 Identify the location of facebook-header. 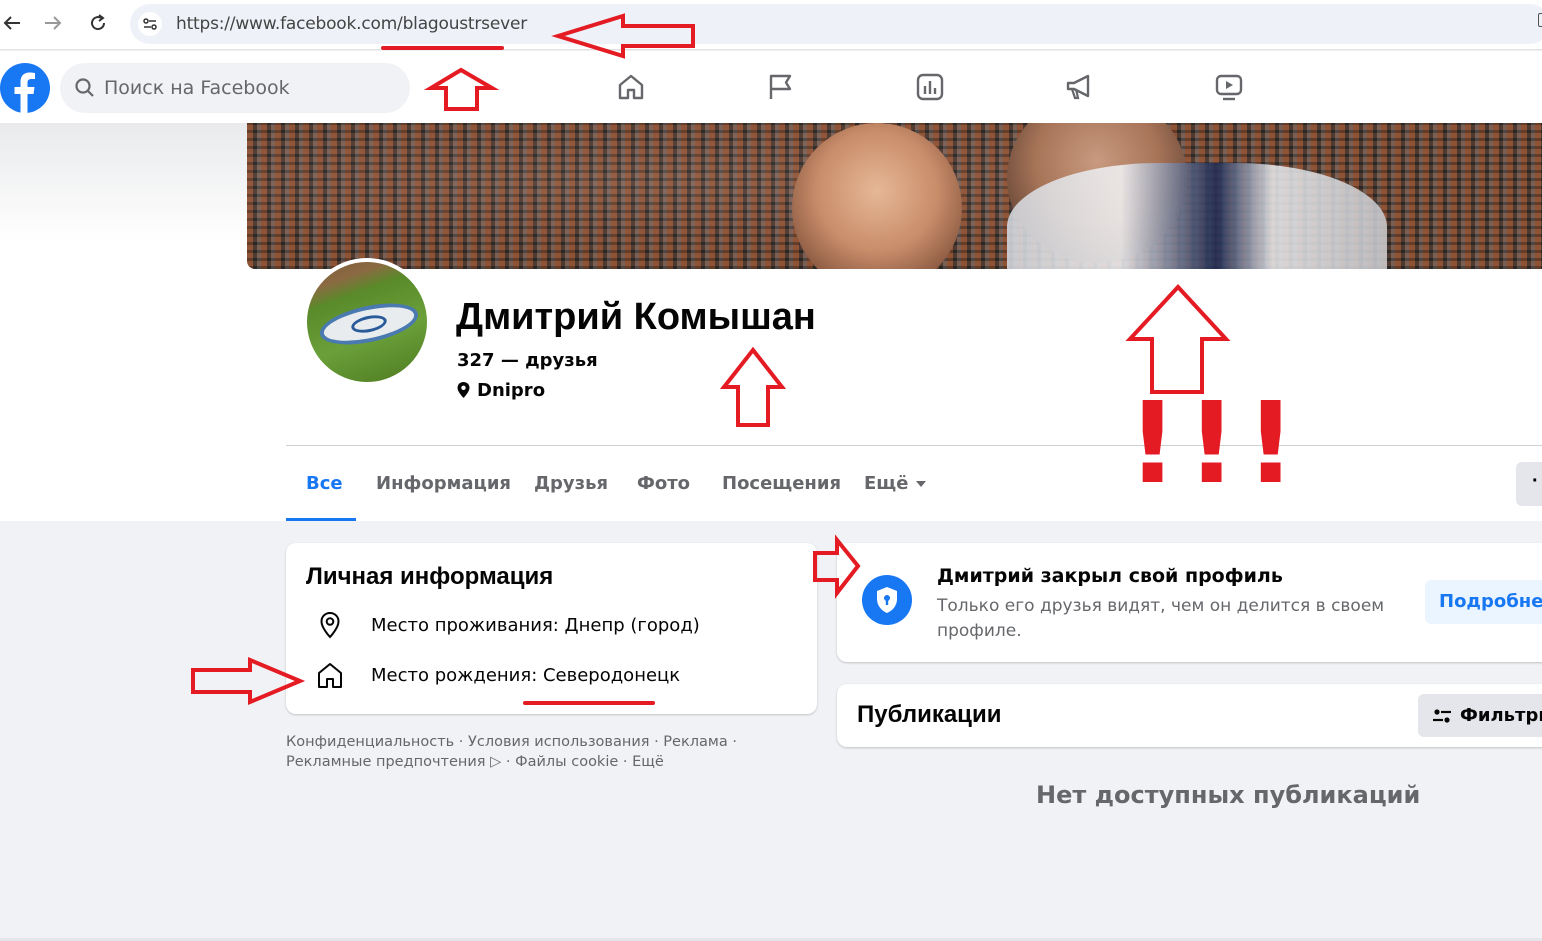
(771, 87).